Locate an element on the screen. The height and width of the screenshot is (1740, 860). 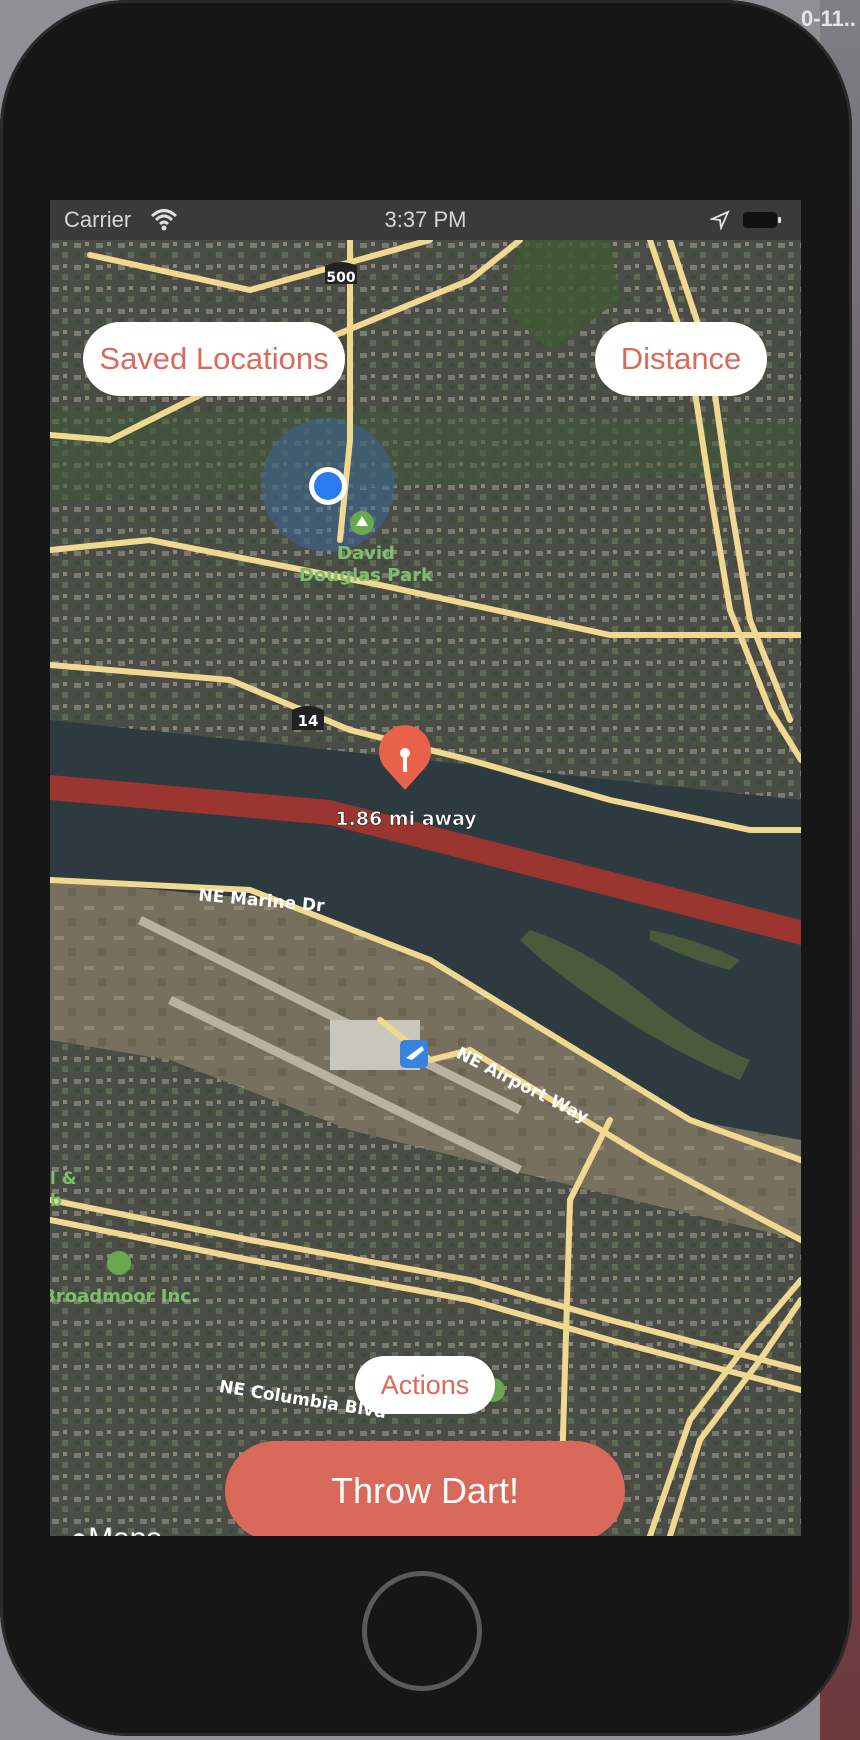
park-label-line1: David is located at coordinates (366, 553).